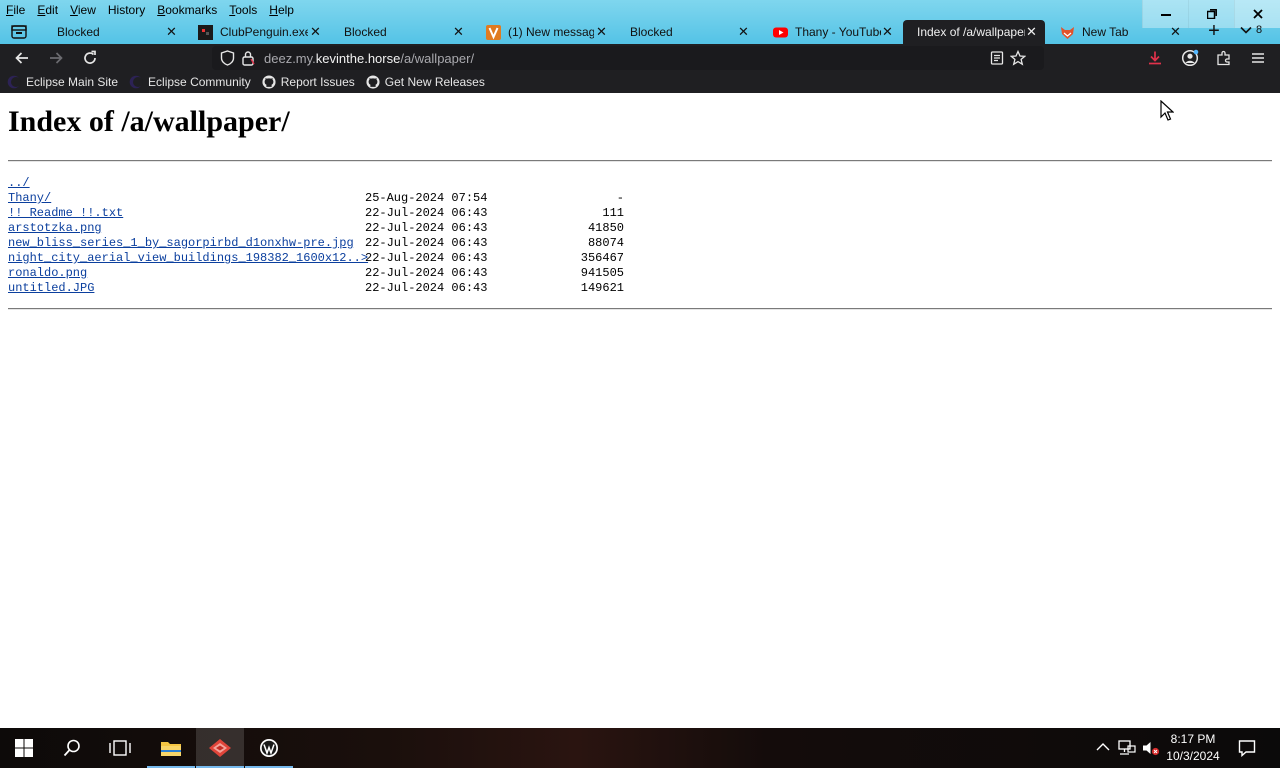  I want to click on file-link: !! Readme !!.txt, so click(65, 213).